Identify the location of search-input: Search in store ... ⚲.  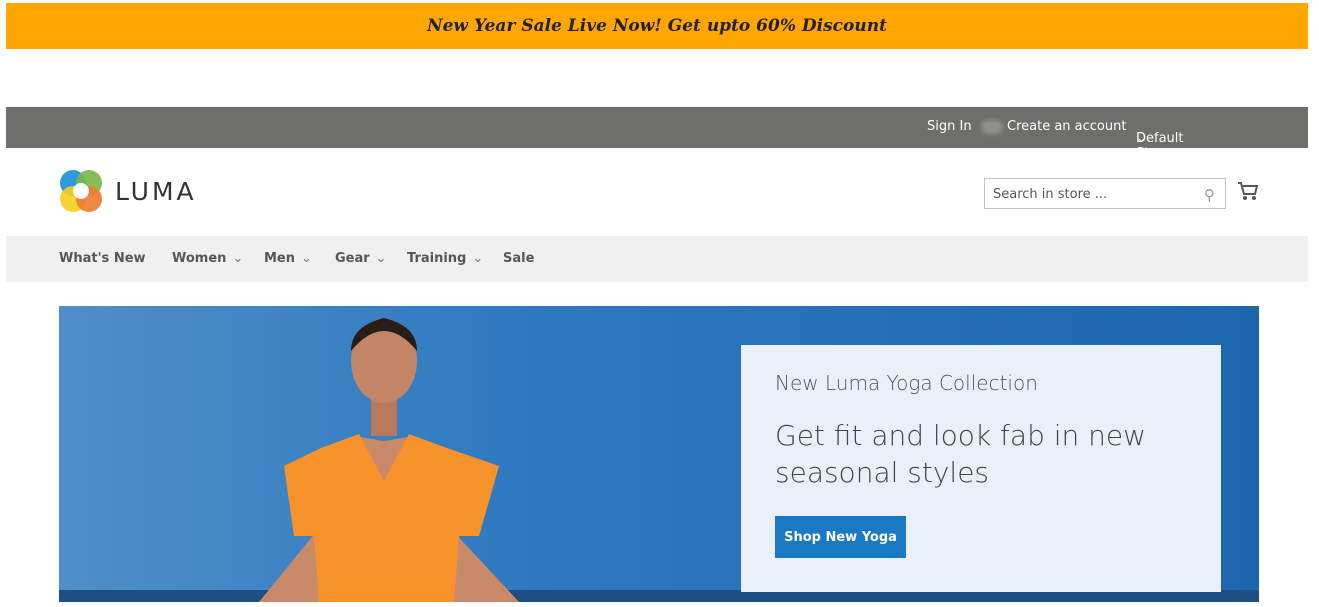
(1105, 193).